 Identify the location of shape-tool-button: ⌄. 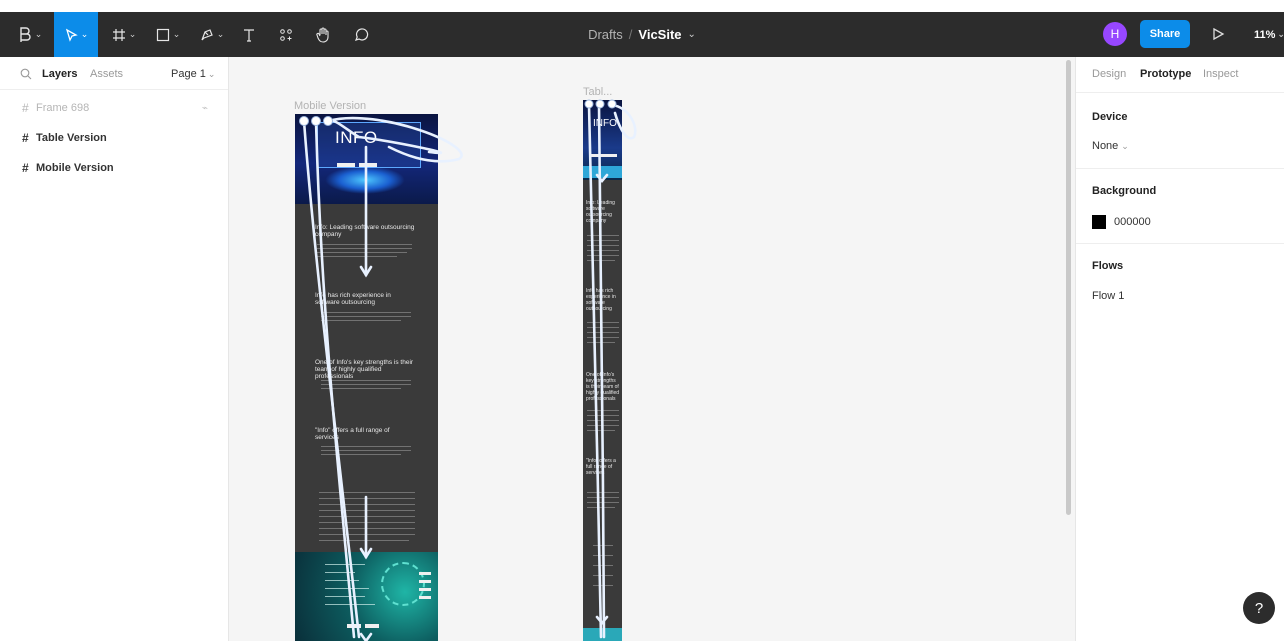
(168, 34).